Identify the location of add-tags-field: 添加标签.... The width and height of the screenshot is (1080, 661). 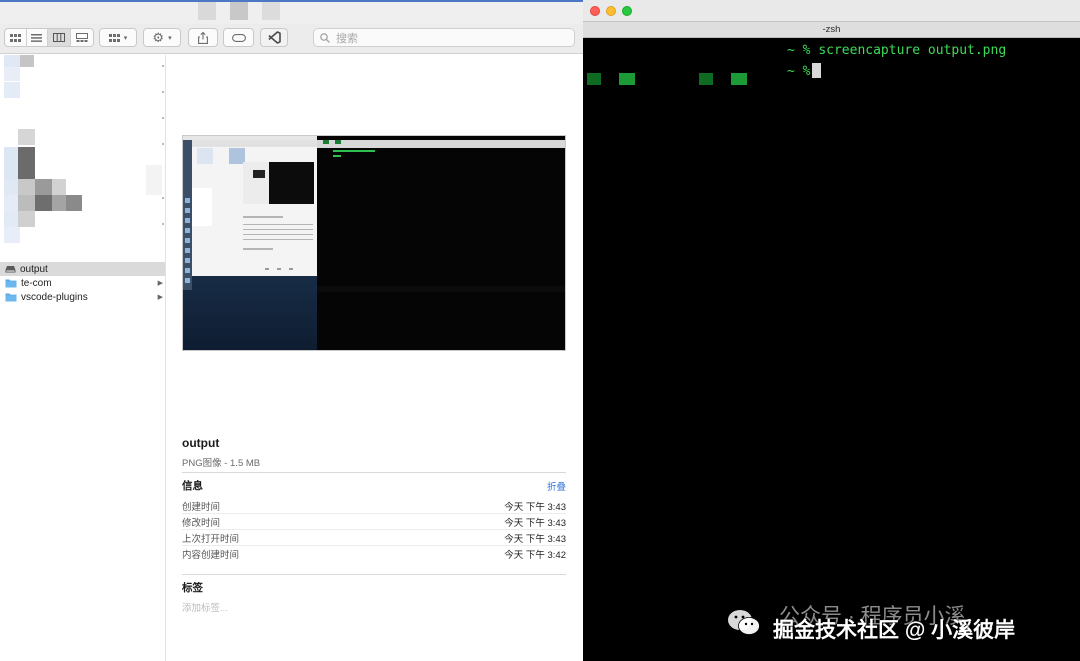
(205, 607).